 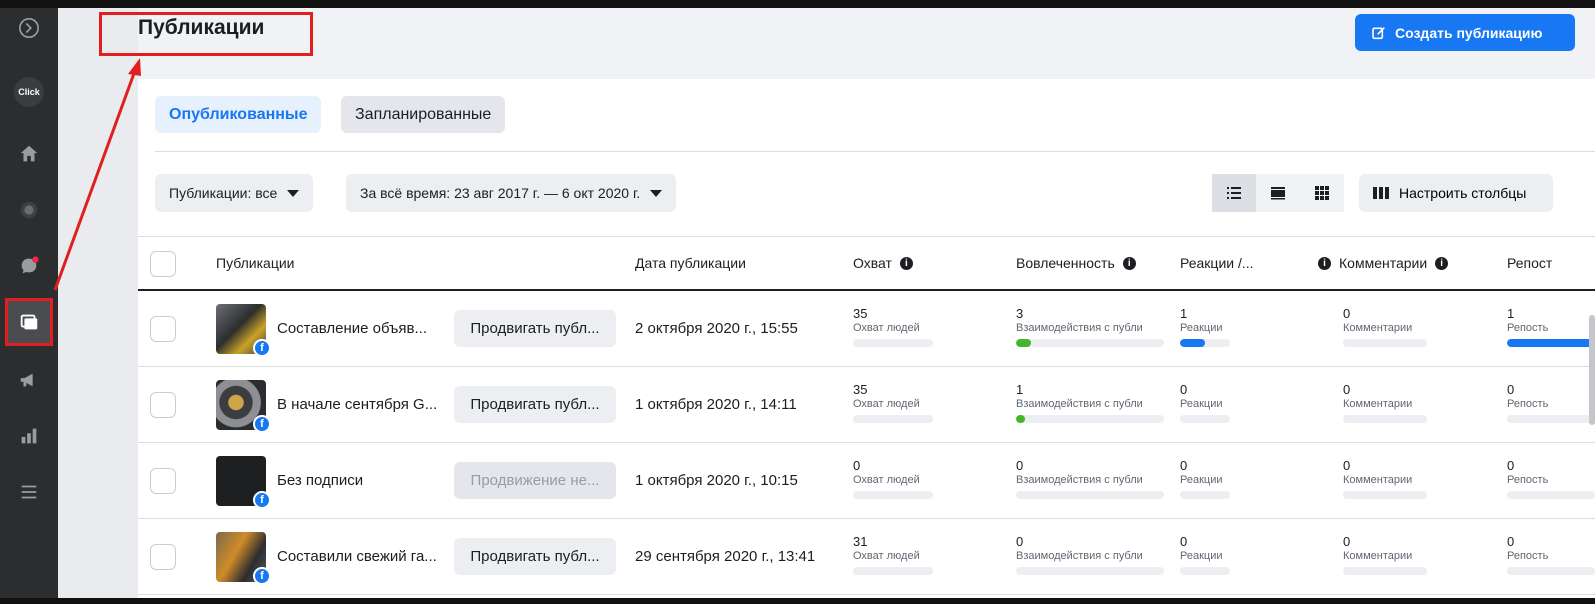 What do you see at coordinates (1065, 263) in the screenshot?
I see `col-engagement-label: Вовлеченность` at bounding box center [1065, 263].